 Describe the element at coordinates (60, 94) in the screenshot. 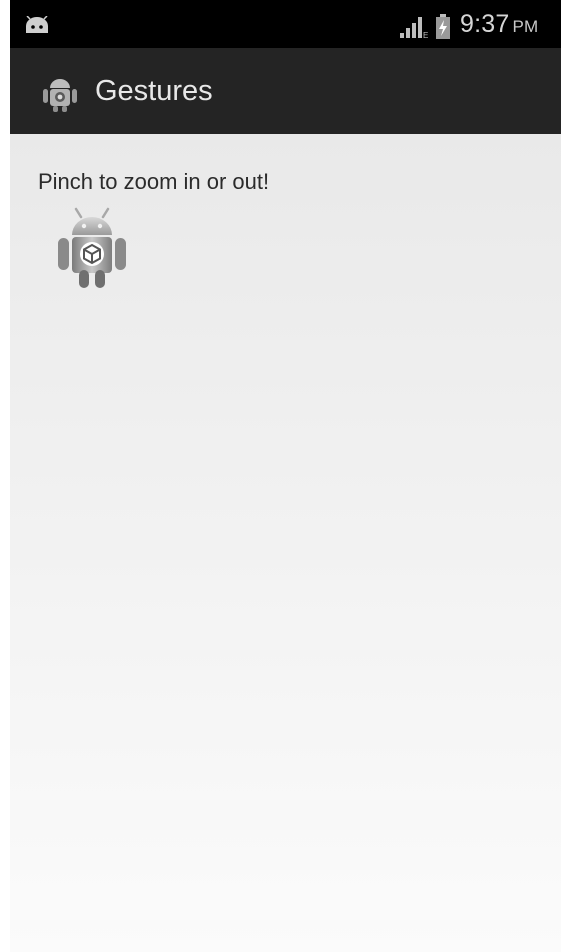

I see `app-icon` at that location.